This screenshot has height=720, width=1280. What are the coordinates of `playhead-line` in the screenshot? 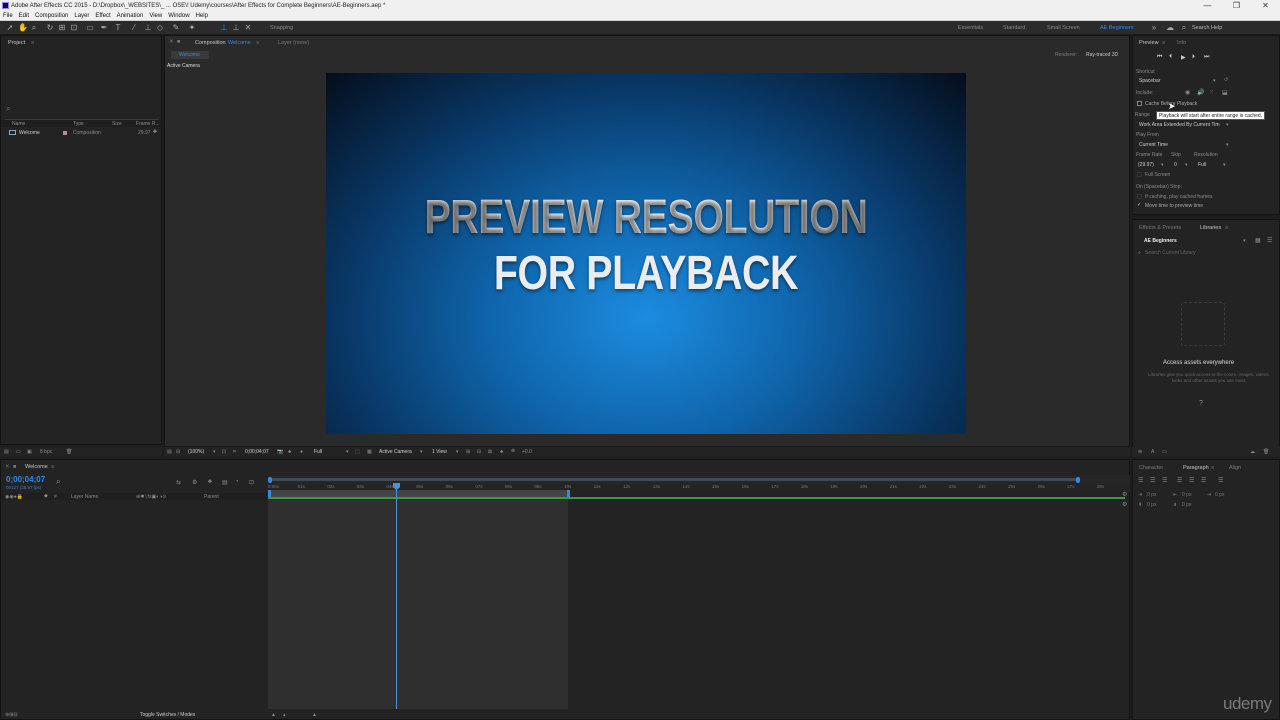 It's located at (396, 596).